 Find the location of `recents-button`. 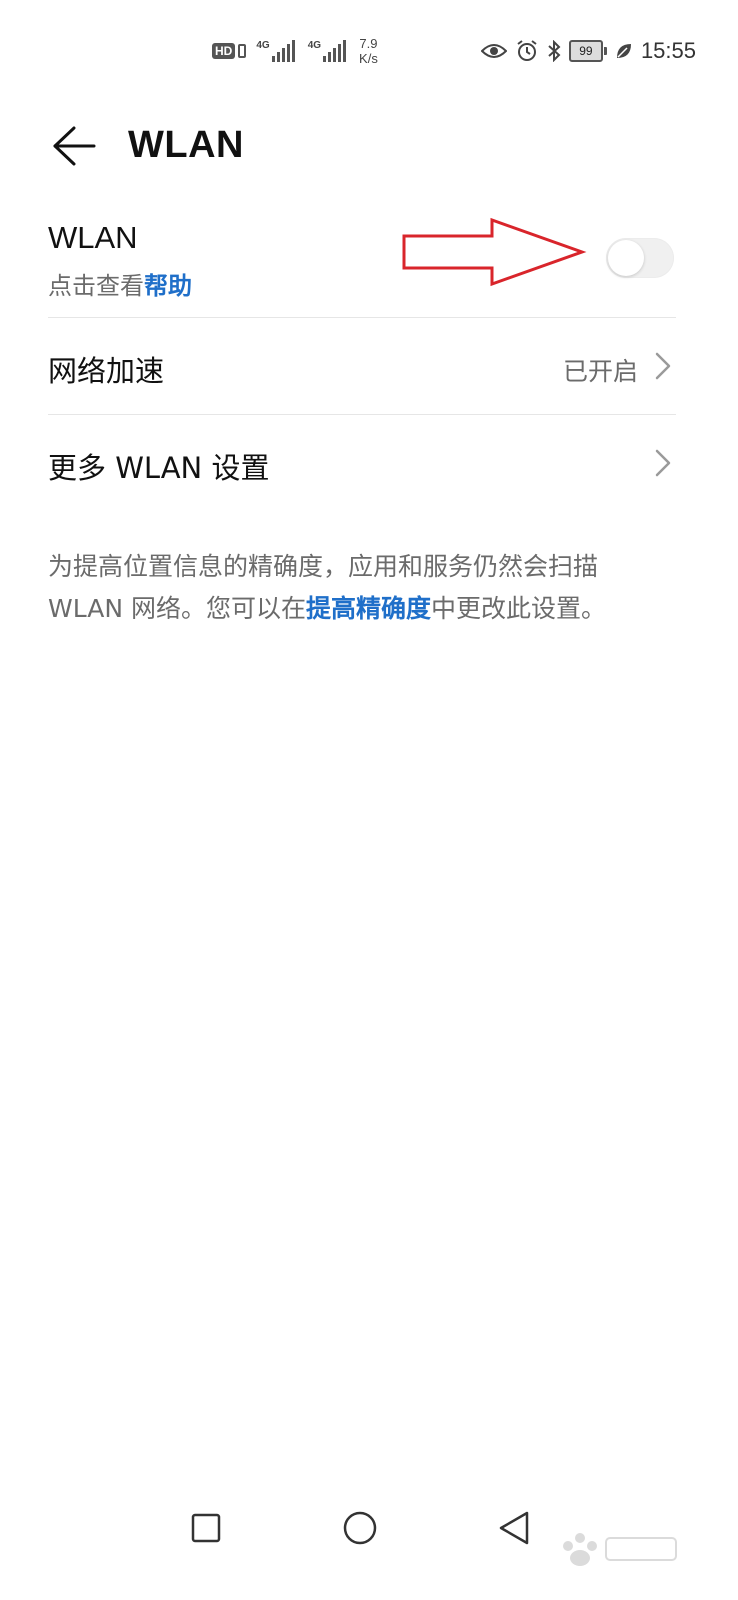

recents-button is located at coordinates (206, 1528).